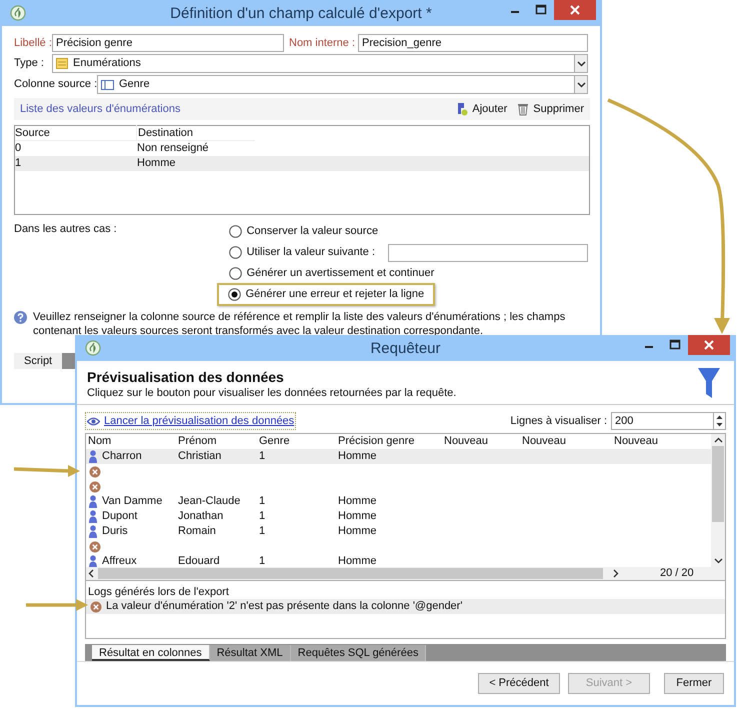 This screenshot has width=750, height=709. Describe the element at coordinates (616, 573) in the screenshot. I see `scroll-right-icon` at that location.